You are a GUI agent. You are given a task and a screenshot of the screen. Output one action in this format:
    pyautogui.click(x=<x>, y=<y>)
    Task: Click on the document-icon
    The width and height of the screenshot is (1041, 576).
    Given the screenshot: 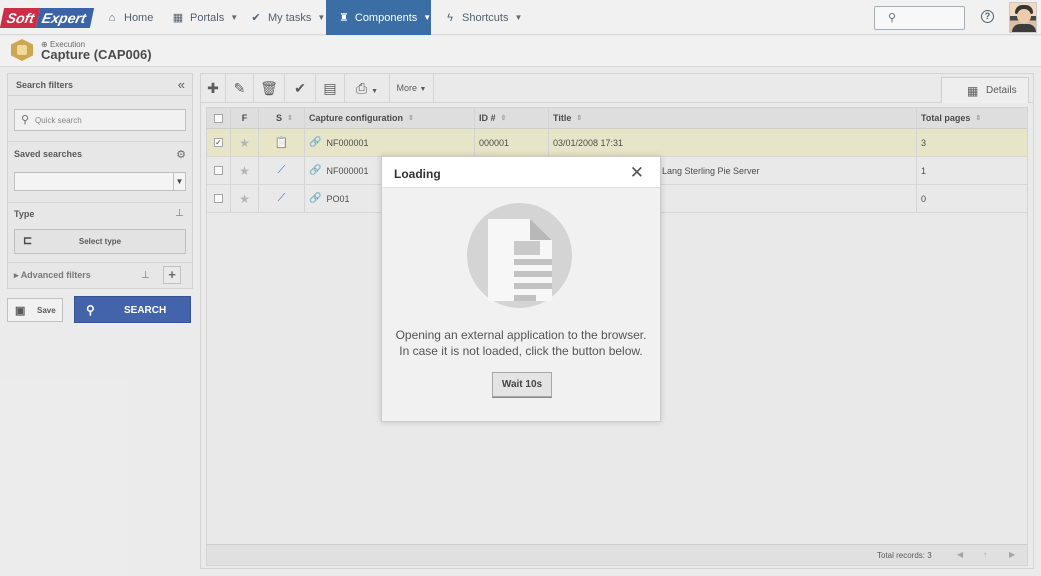 What is the action you would take?
    pyautogui.click(x=519, y=255)
    